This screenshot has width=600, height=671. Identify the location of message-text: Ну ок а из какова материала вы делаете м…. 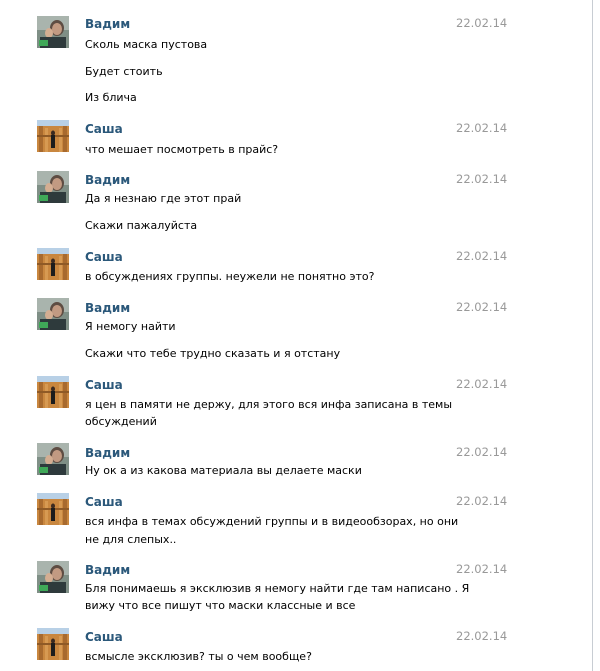
(223, 470).